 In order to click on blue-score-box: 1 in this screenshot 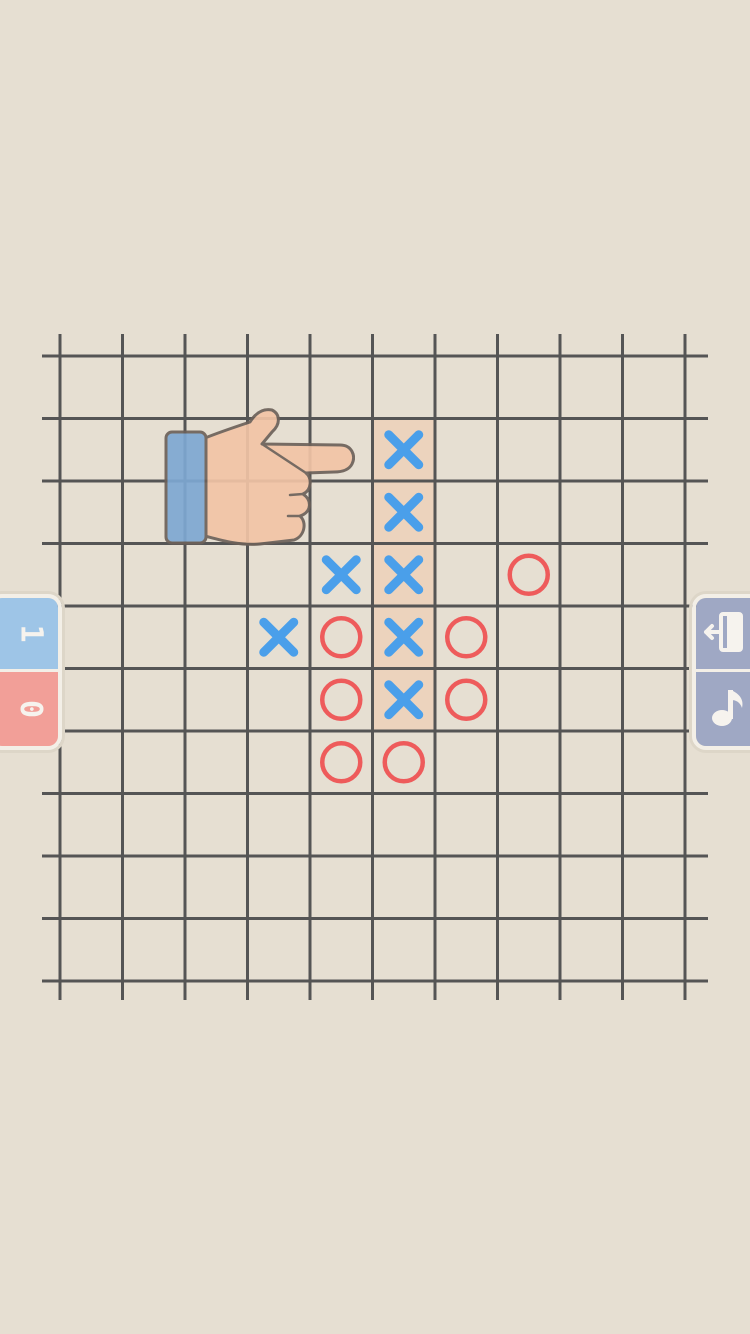, I will do `click(29, 635)`.